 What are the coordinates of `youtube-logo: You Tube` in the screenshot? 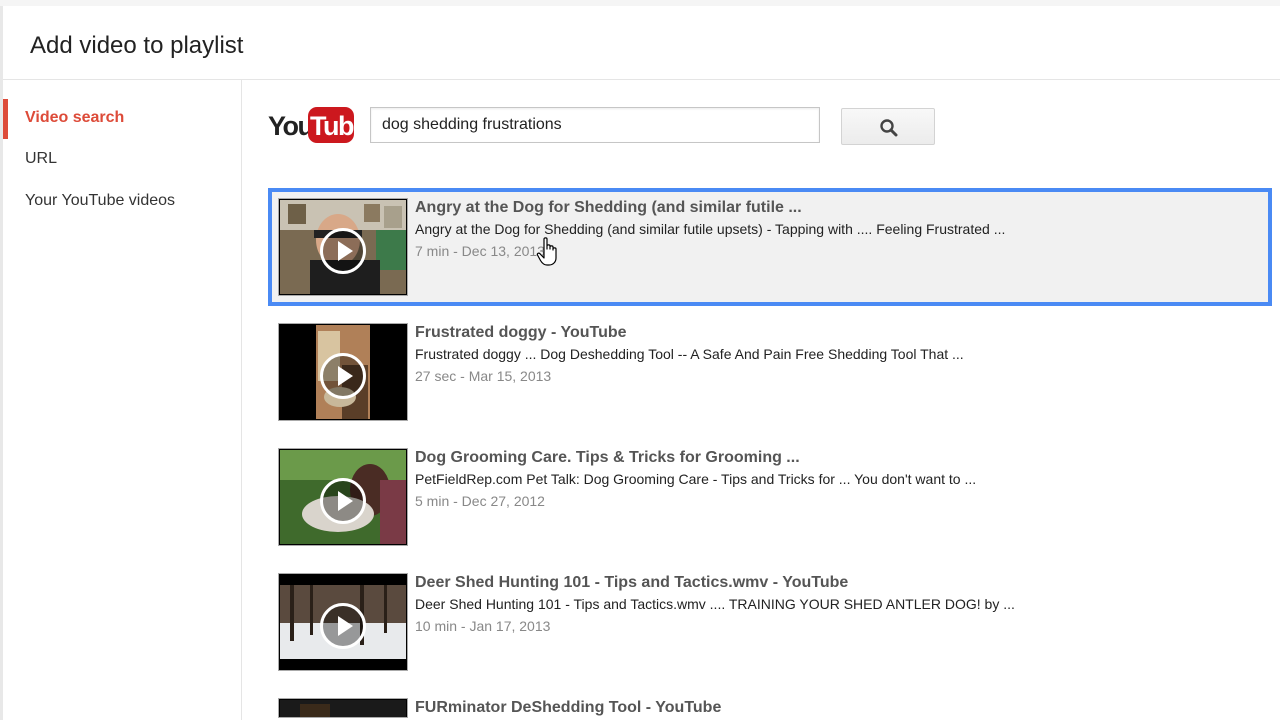 It's located at (318, 125).